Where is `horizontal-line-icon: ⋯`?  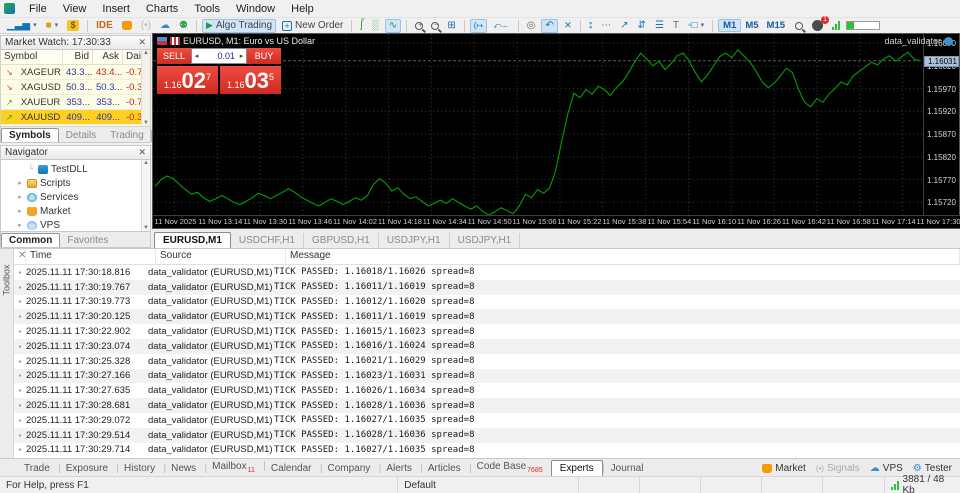 horizontal-line-icon: ⋯ is located at coordinates (606, 26).